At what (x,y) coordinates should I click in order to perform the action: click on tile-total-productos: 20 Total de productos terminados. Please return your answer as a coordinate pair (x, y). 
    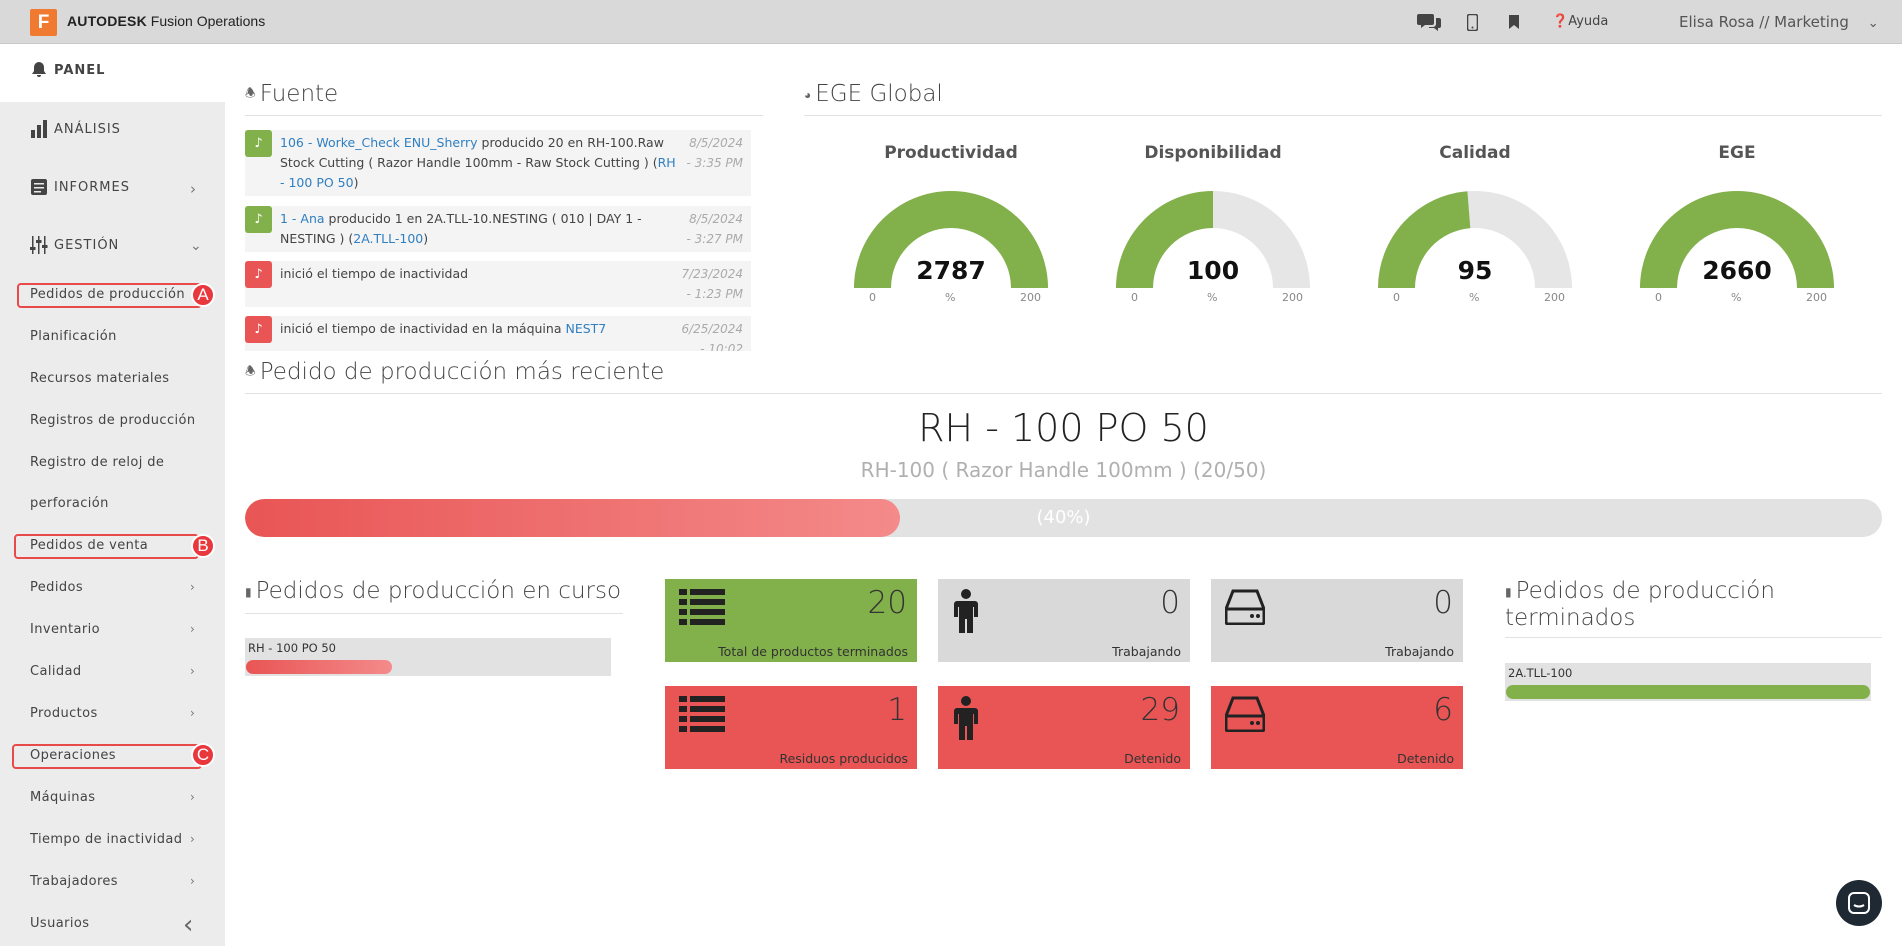
    Looking at the image, I should click on (791, 620).